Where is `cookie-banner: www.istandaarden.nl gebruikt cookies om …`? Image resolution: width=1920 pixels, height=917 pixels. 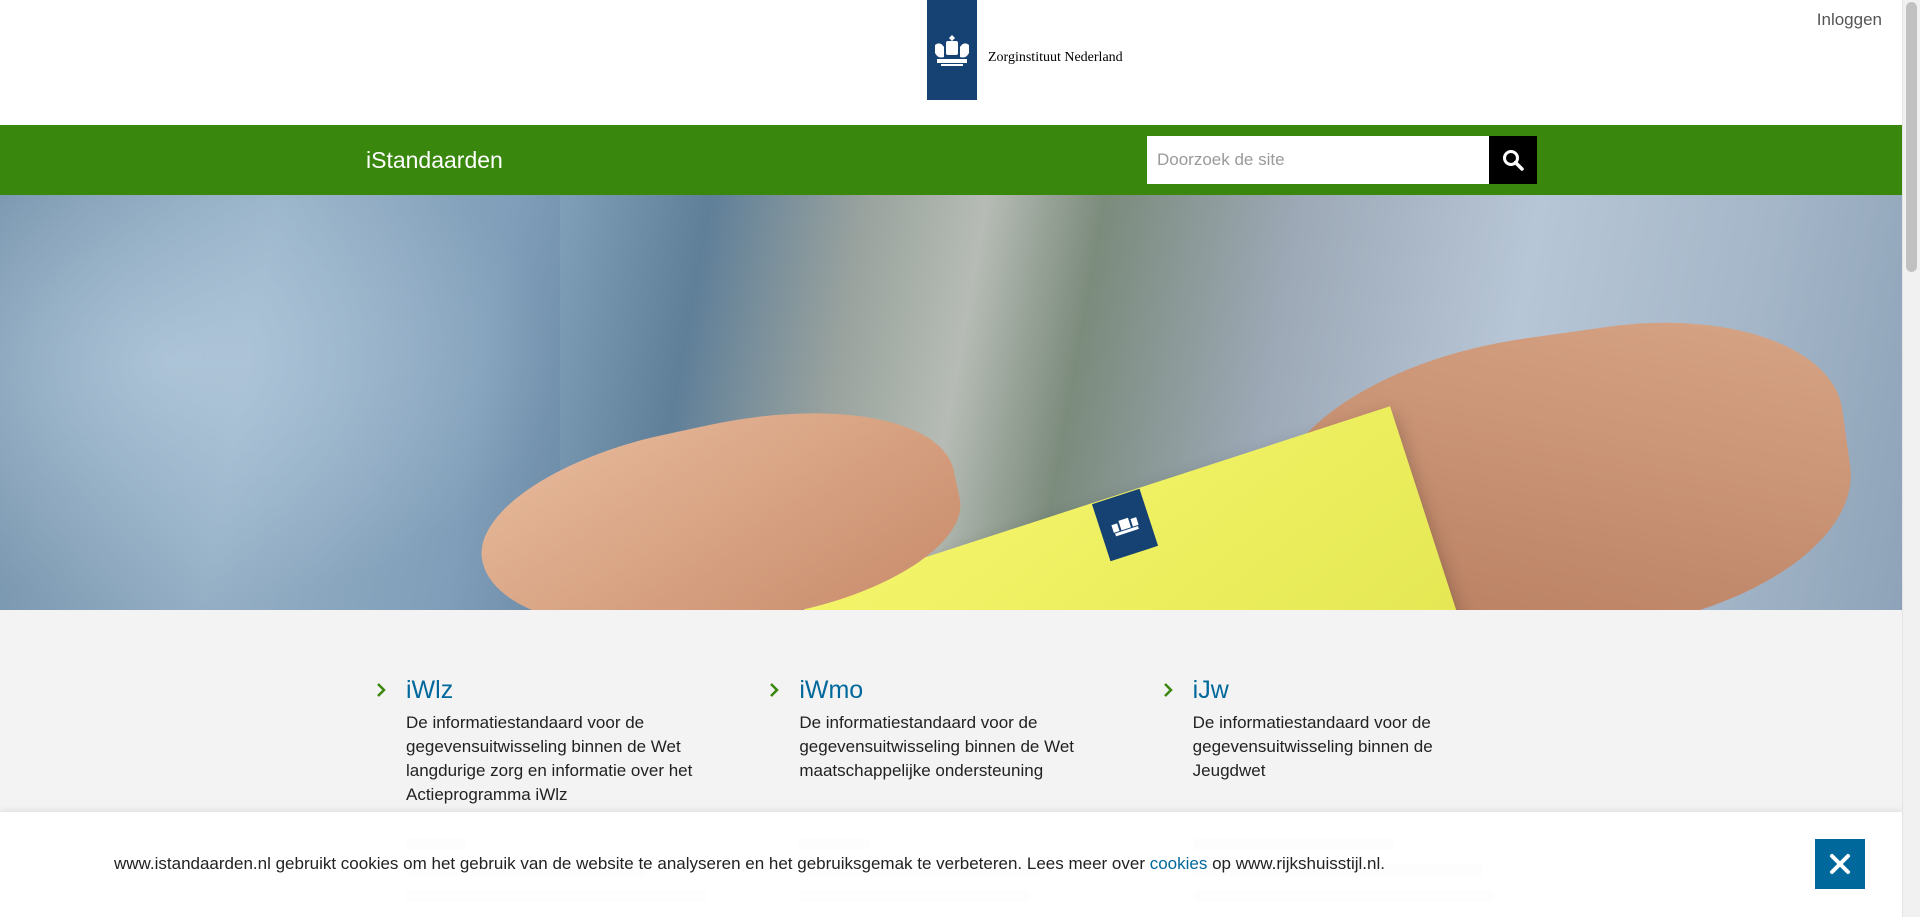 cookie-banner: www.istandaarden.nl gebruikt cookies om … is located at coordinates (951, 864).